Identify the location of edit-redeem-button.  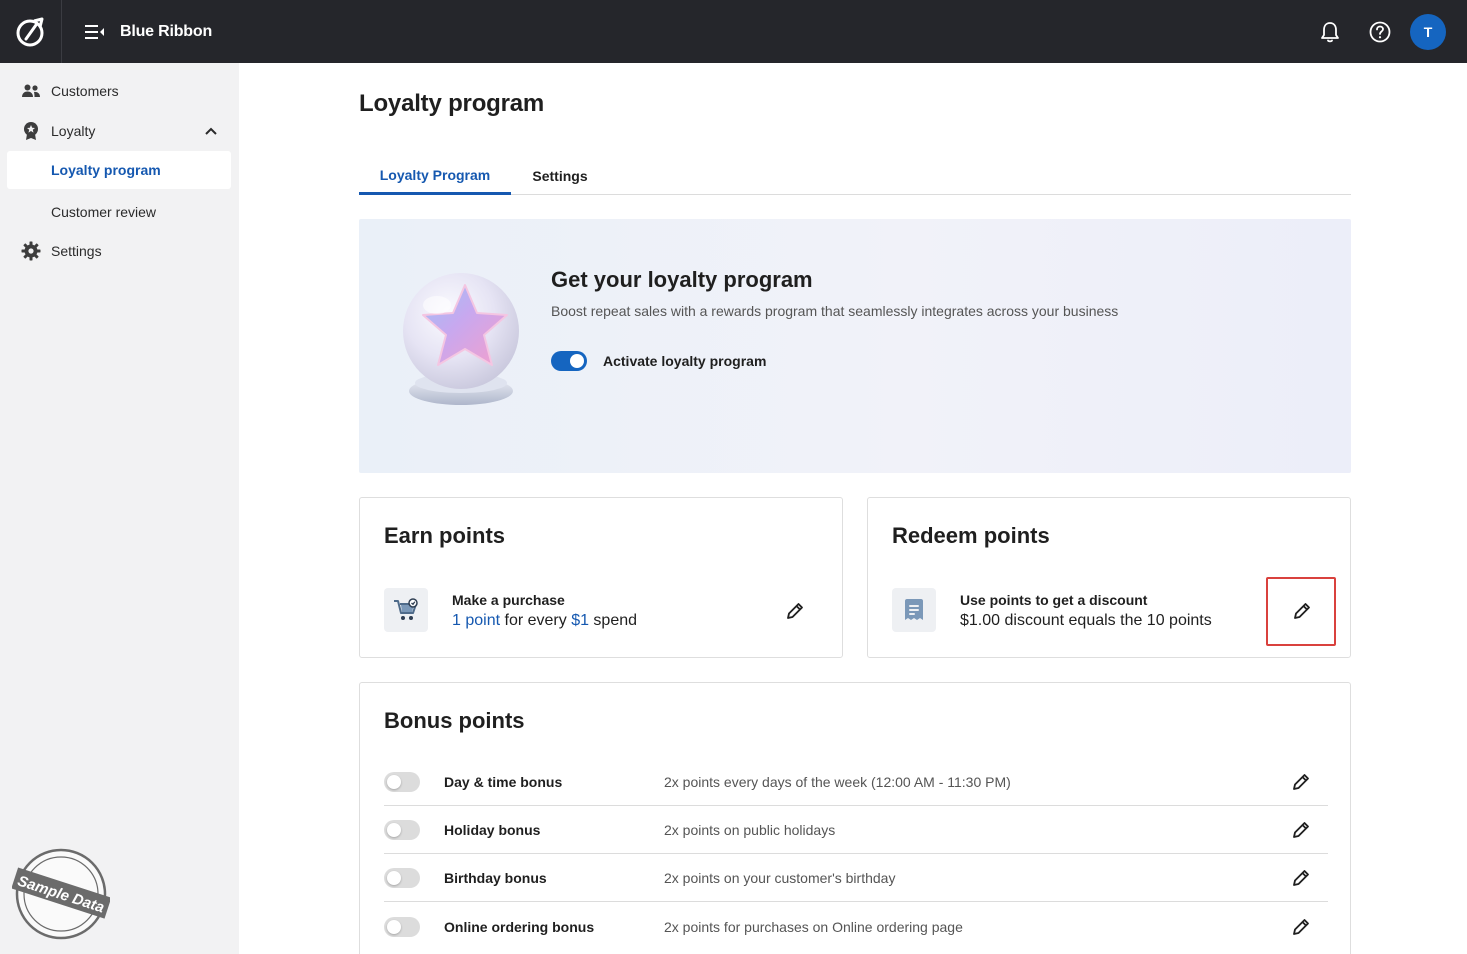
(1302, 611).